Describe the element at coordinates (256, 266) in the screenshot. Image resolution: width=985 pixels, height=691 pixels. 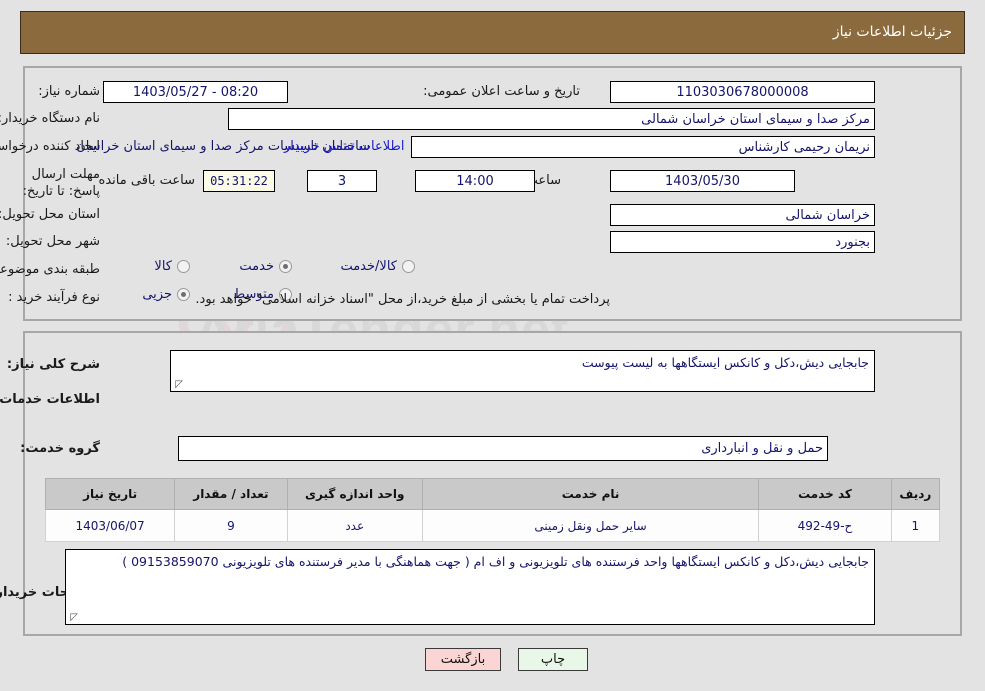
I see `radio-label-khedmat: خدمت` at that location.